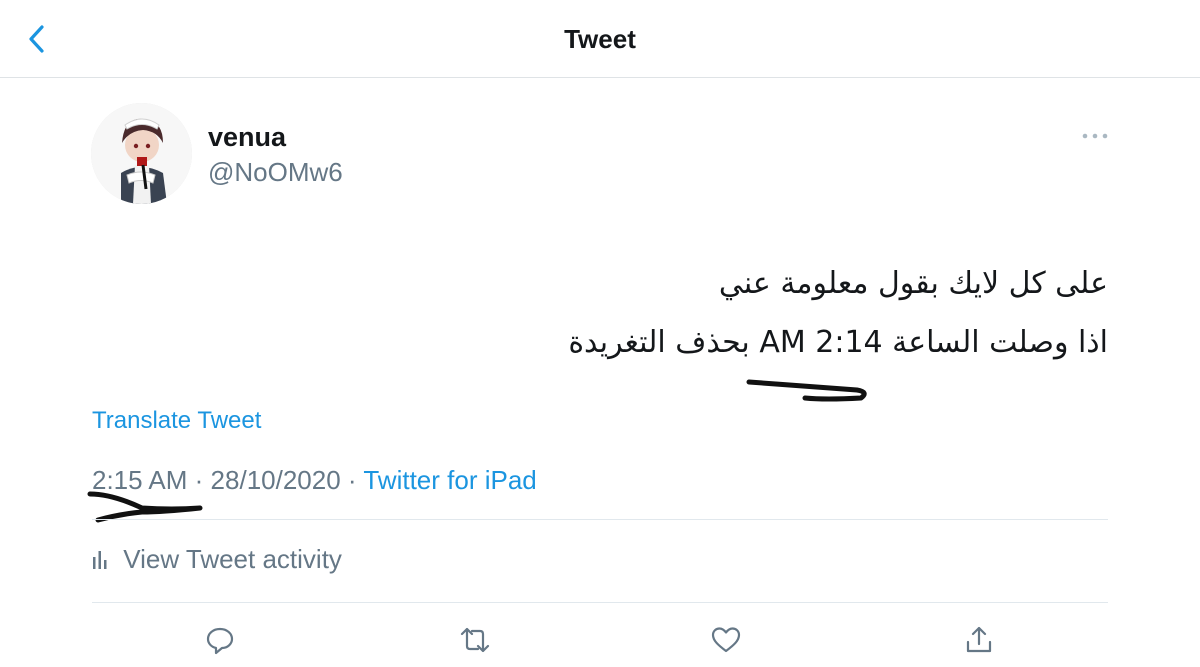 The width and height of the screenshot is (1200, 667). What do you see at coordinates (913, 283) in the screenshot?
I see `tweet-text-line-1: على كل لايك بقول معلومة عني` at bounding box center [913, 283].